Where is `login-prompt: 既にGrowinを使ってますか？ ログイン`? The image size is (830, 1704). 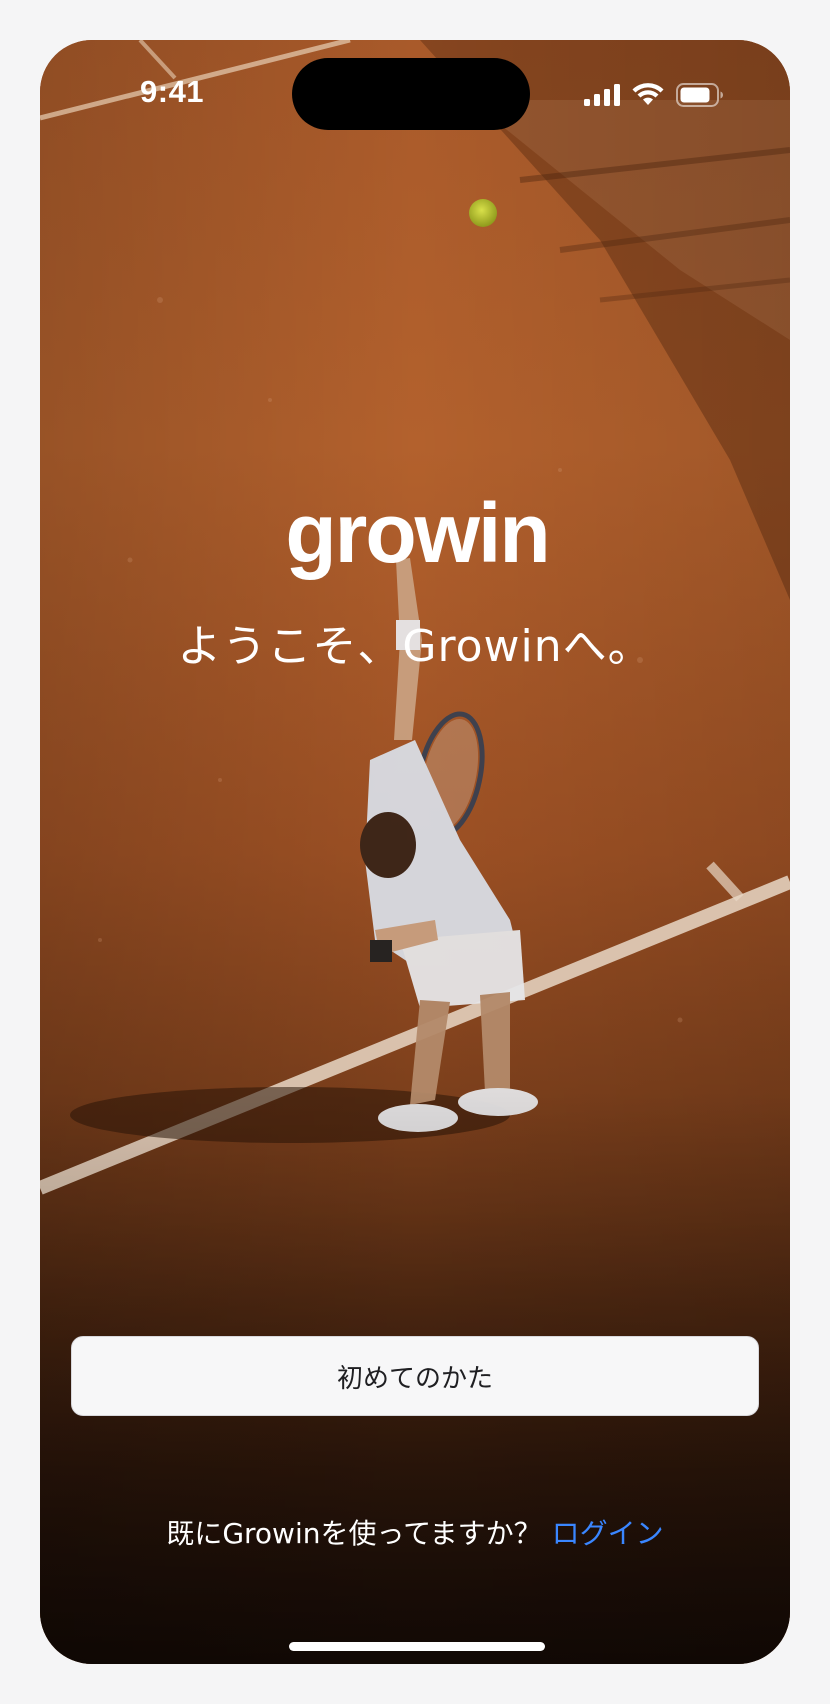
login-prompt: 既にGrowinを使ってますか？ ログイン is located at coordinates (415, 1532).